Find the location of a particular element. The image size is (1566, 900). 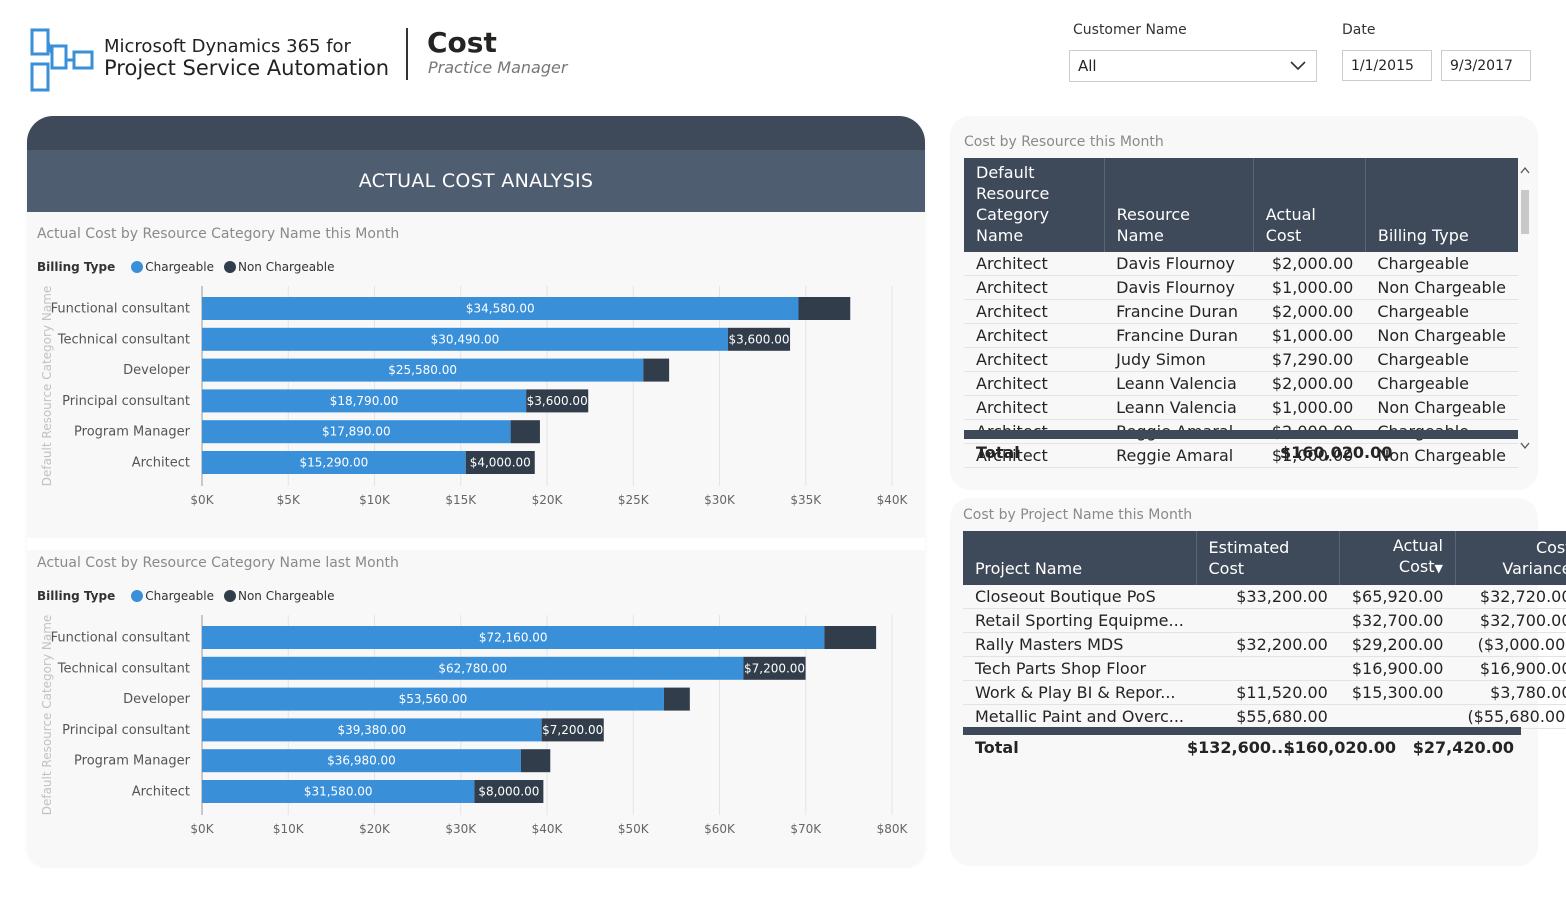

bar-value-label: $30,490.00 is located at coordinates (465, 339).